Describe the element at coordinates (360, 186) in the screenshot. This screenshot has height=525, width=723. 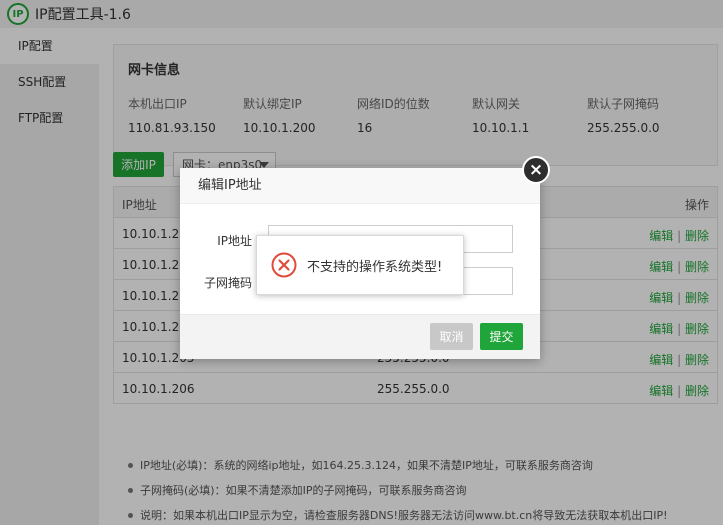
I see `dialog-title: 编辑IP地址` at that location.